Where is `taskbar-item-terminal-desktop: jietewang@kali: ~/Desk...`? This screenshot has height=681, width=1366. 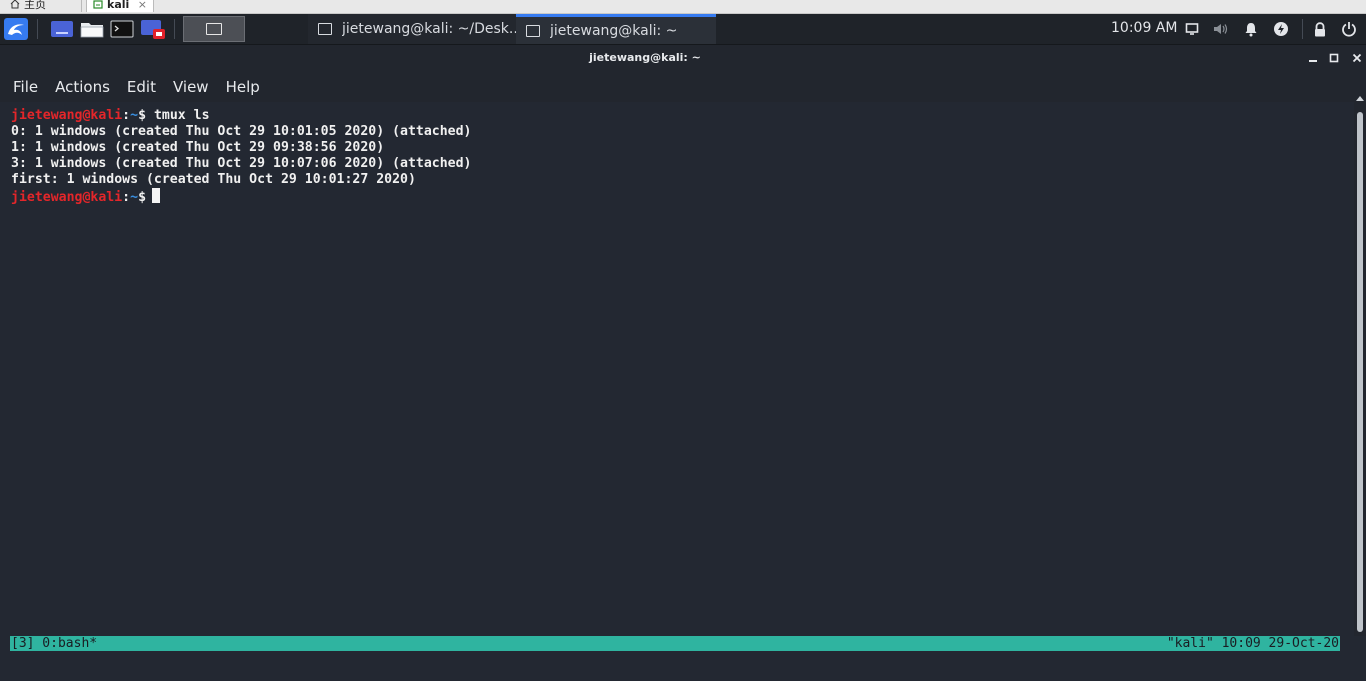
taskbar-item-terminal-desktop: jietewang@kali: ~/Desk... is located at coordinates (412, 29).